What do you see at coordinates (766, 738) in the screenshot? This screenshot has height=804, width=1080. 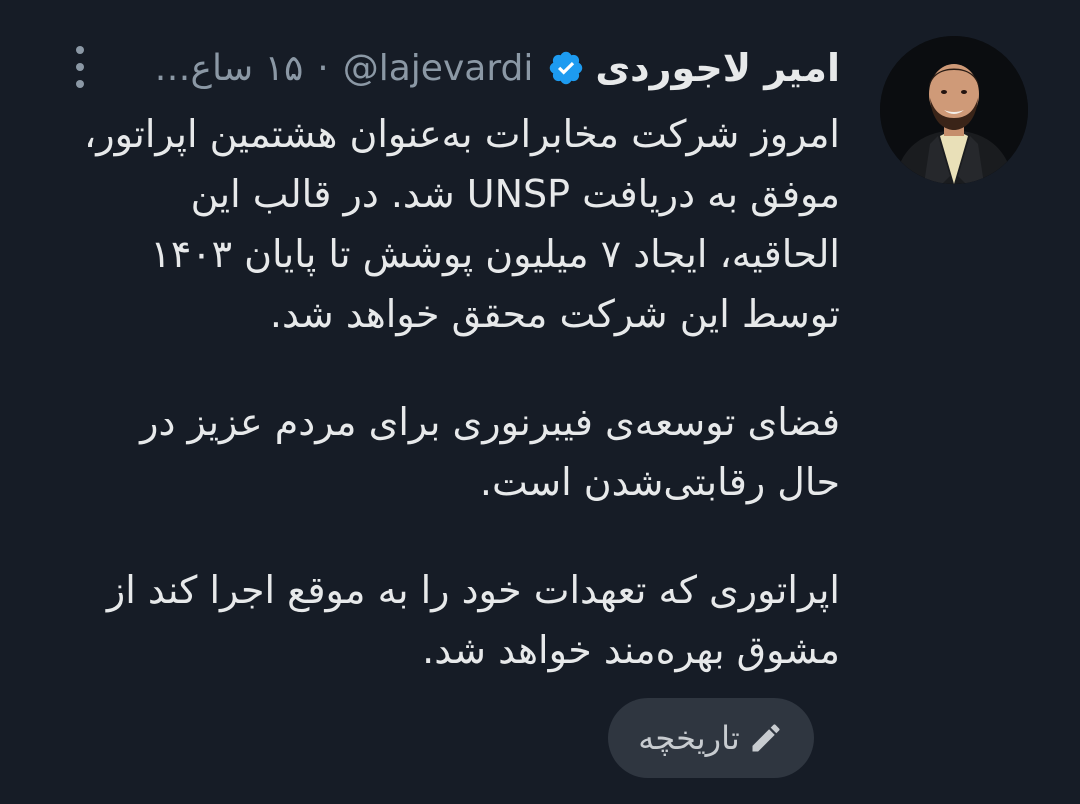 I see `pencil-icon` at bounding box center [766, 738].